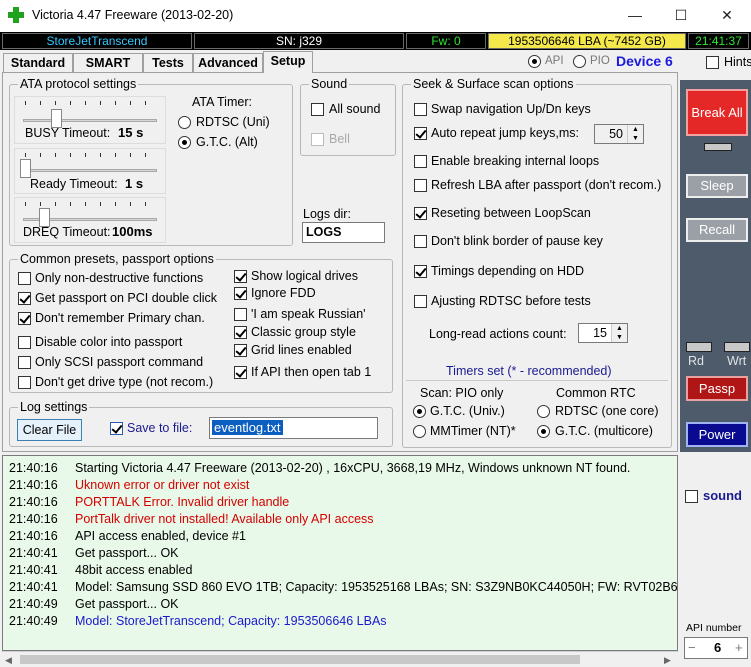  I want to click on ata-timer-rdtsc-label: RDTSC (Uni), so click(233, 122).